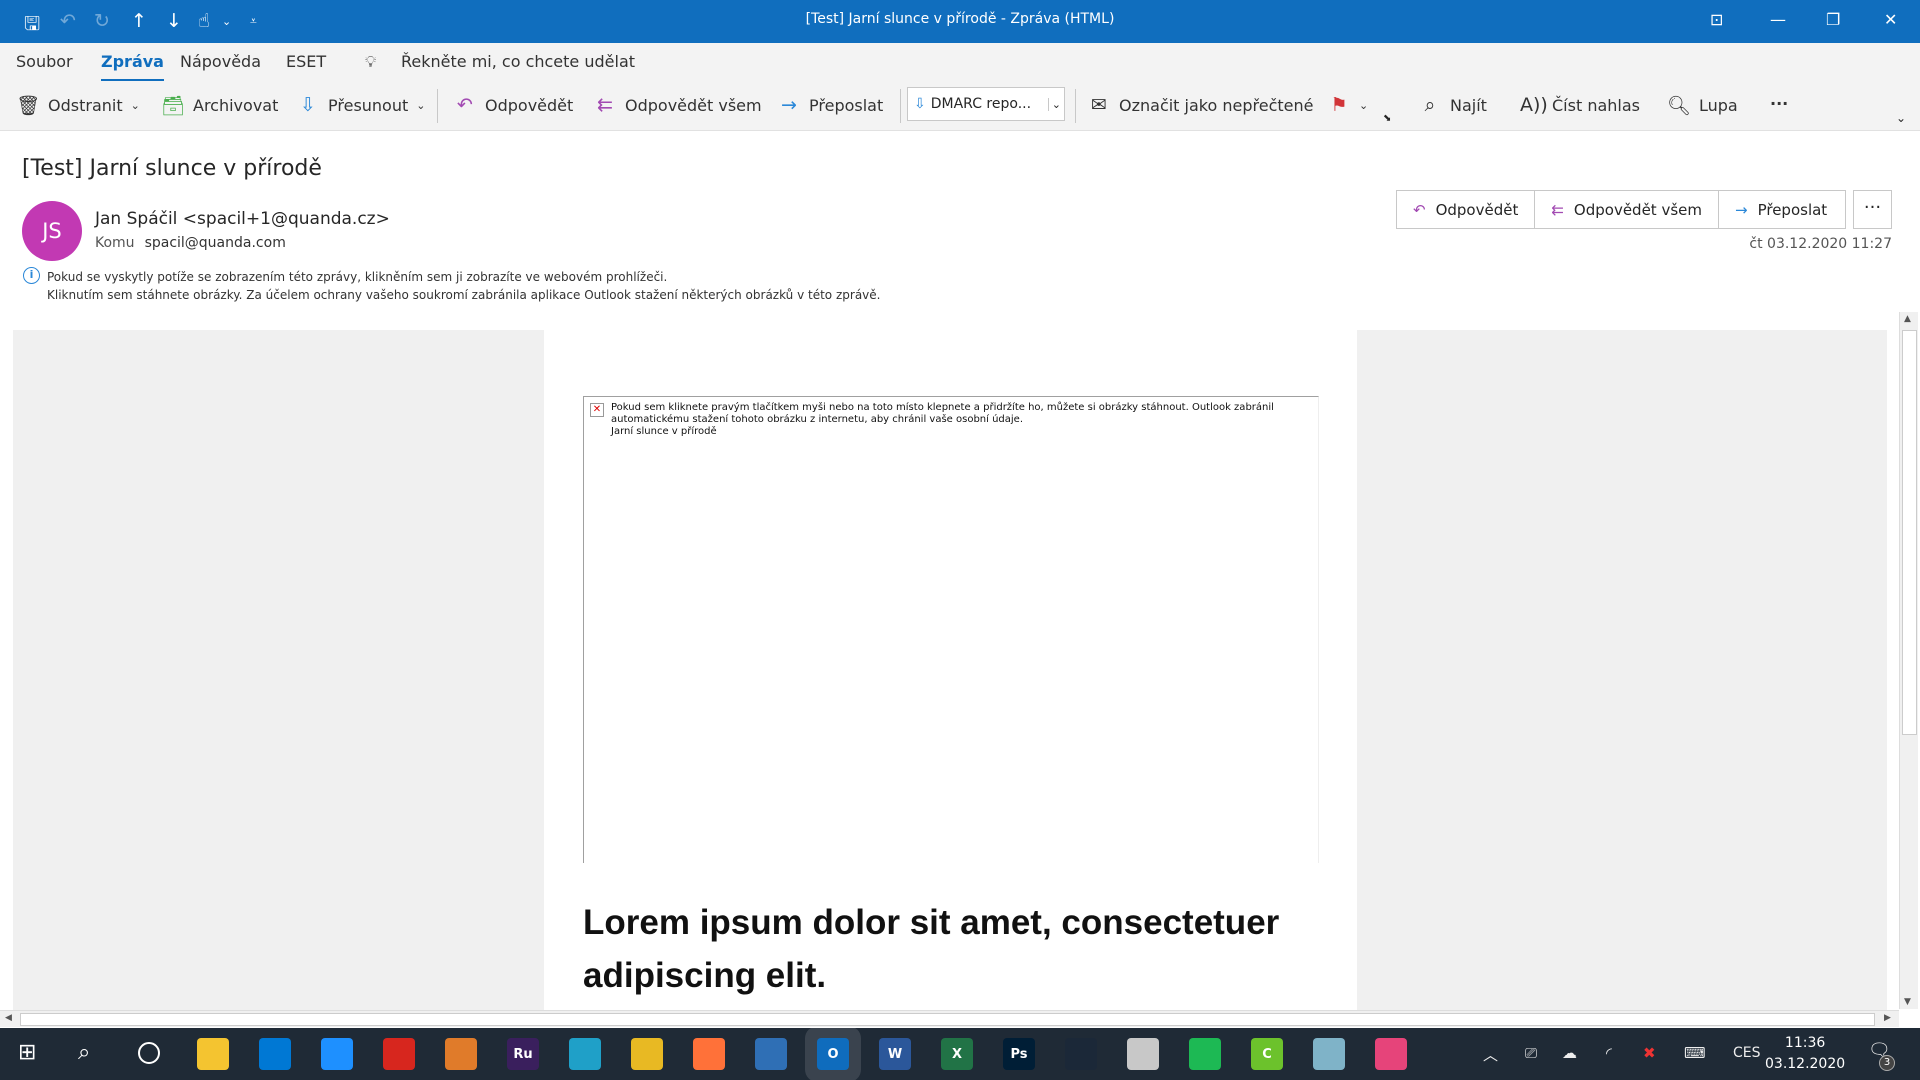 The height and width of the screenshot is (1080, 1920). What do you see at coordinates (337, 1054) in the screenshot?
I see `app-blue-taskbar-icon` at bounding box center [337, 1054].